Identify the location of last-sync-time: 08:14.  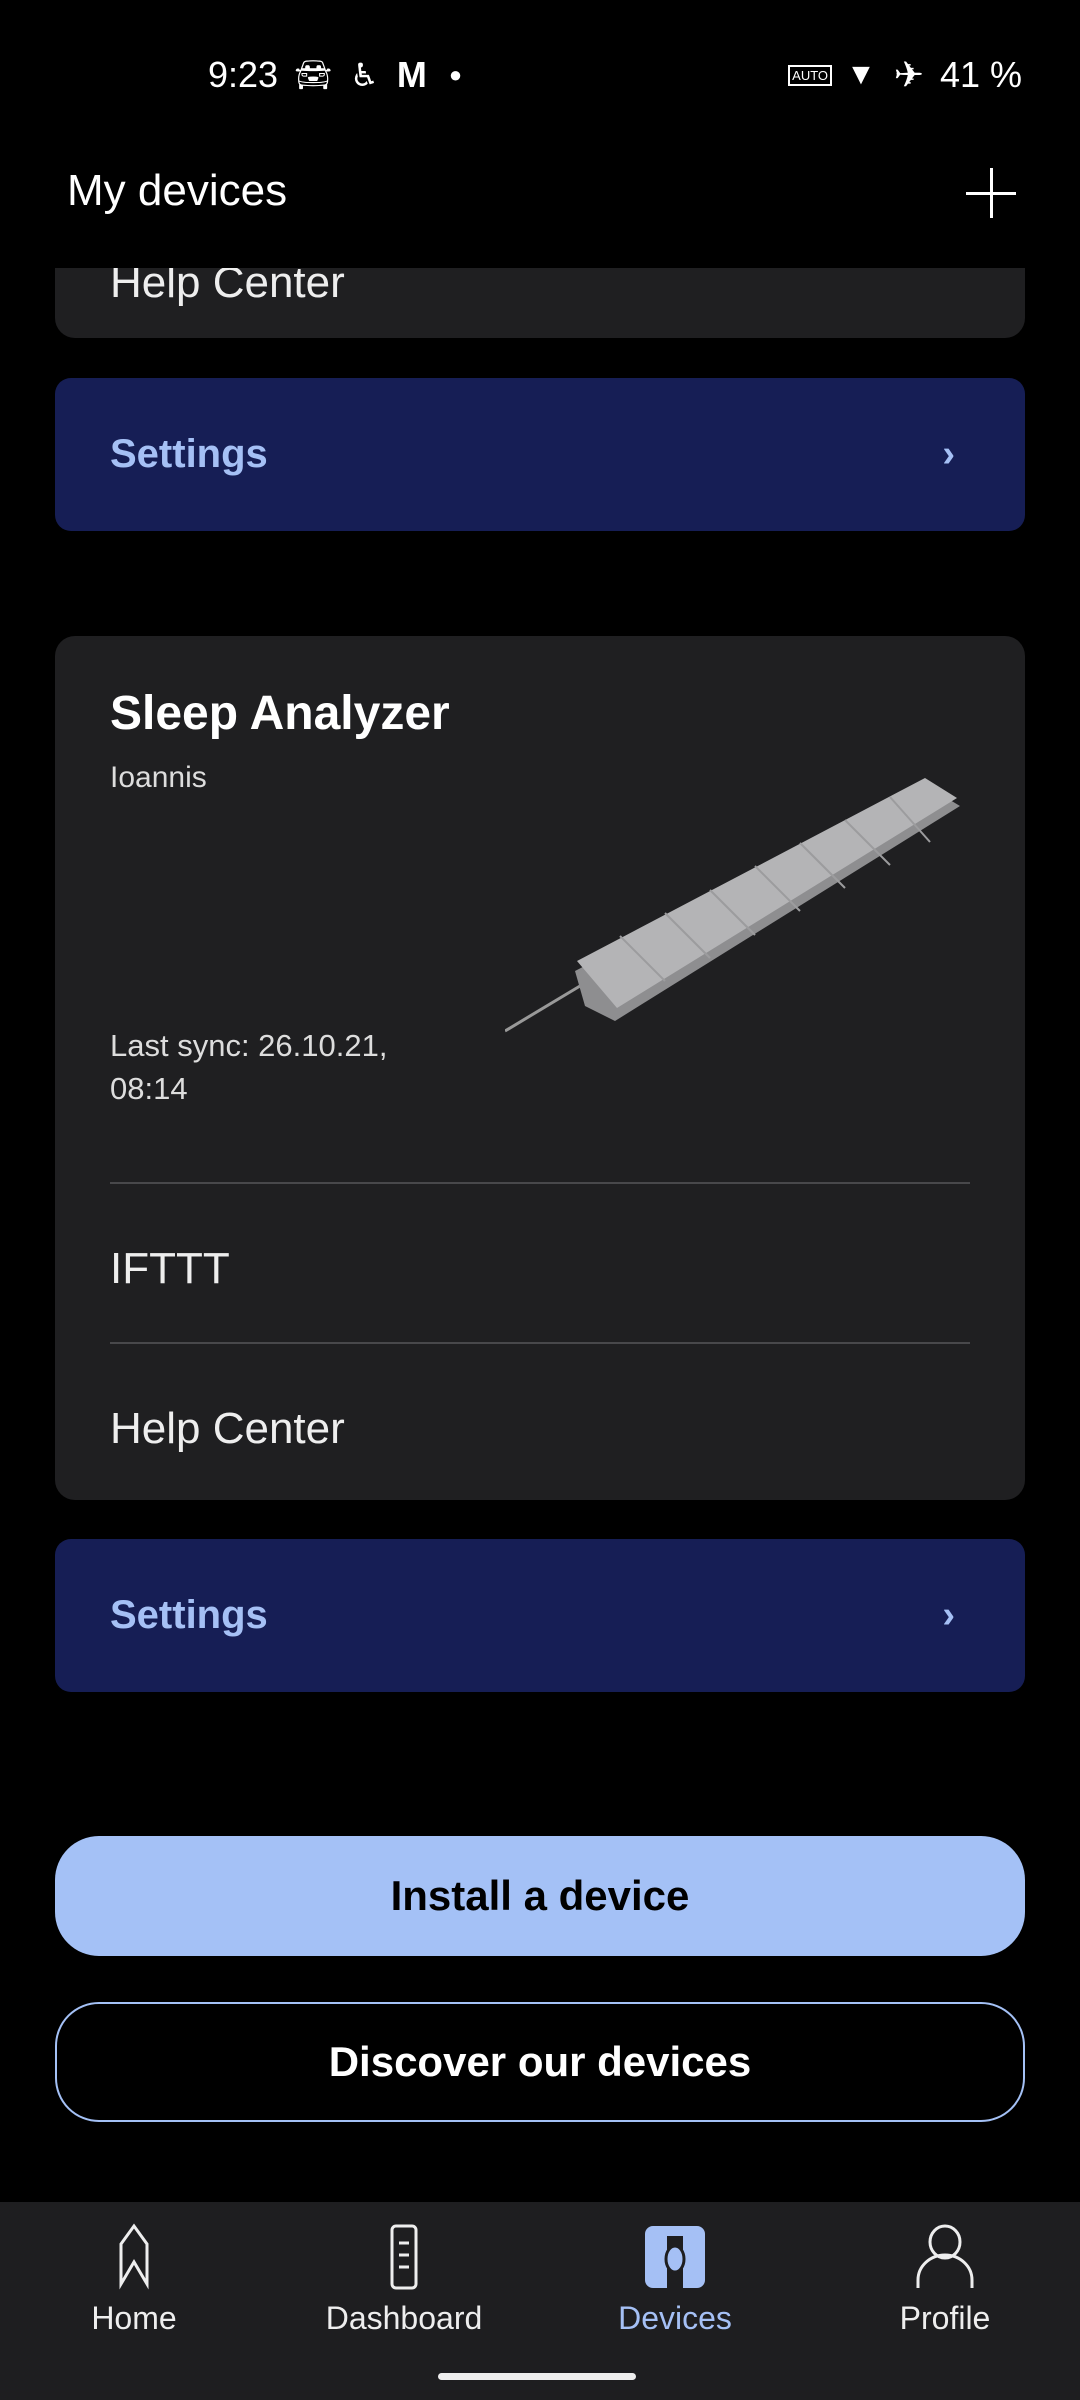
(149, 1088).